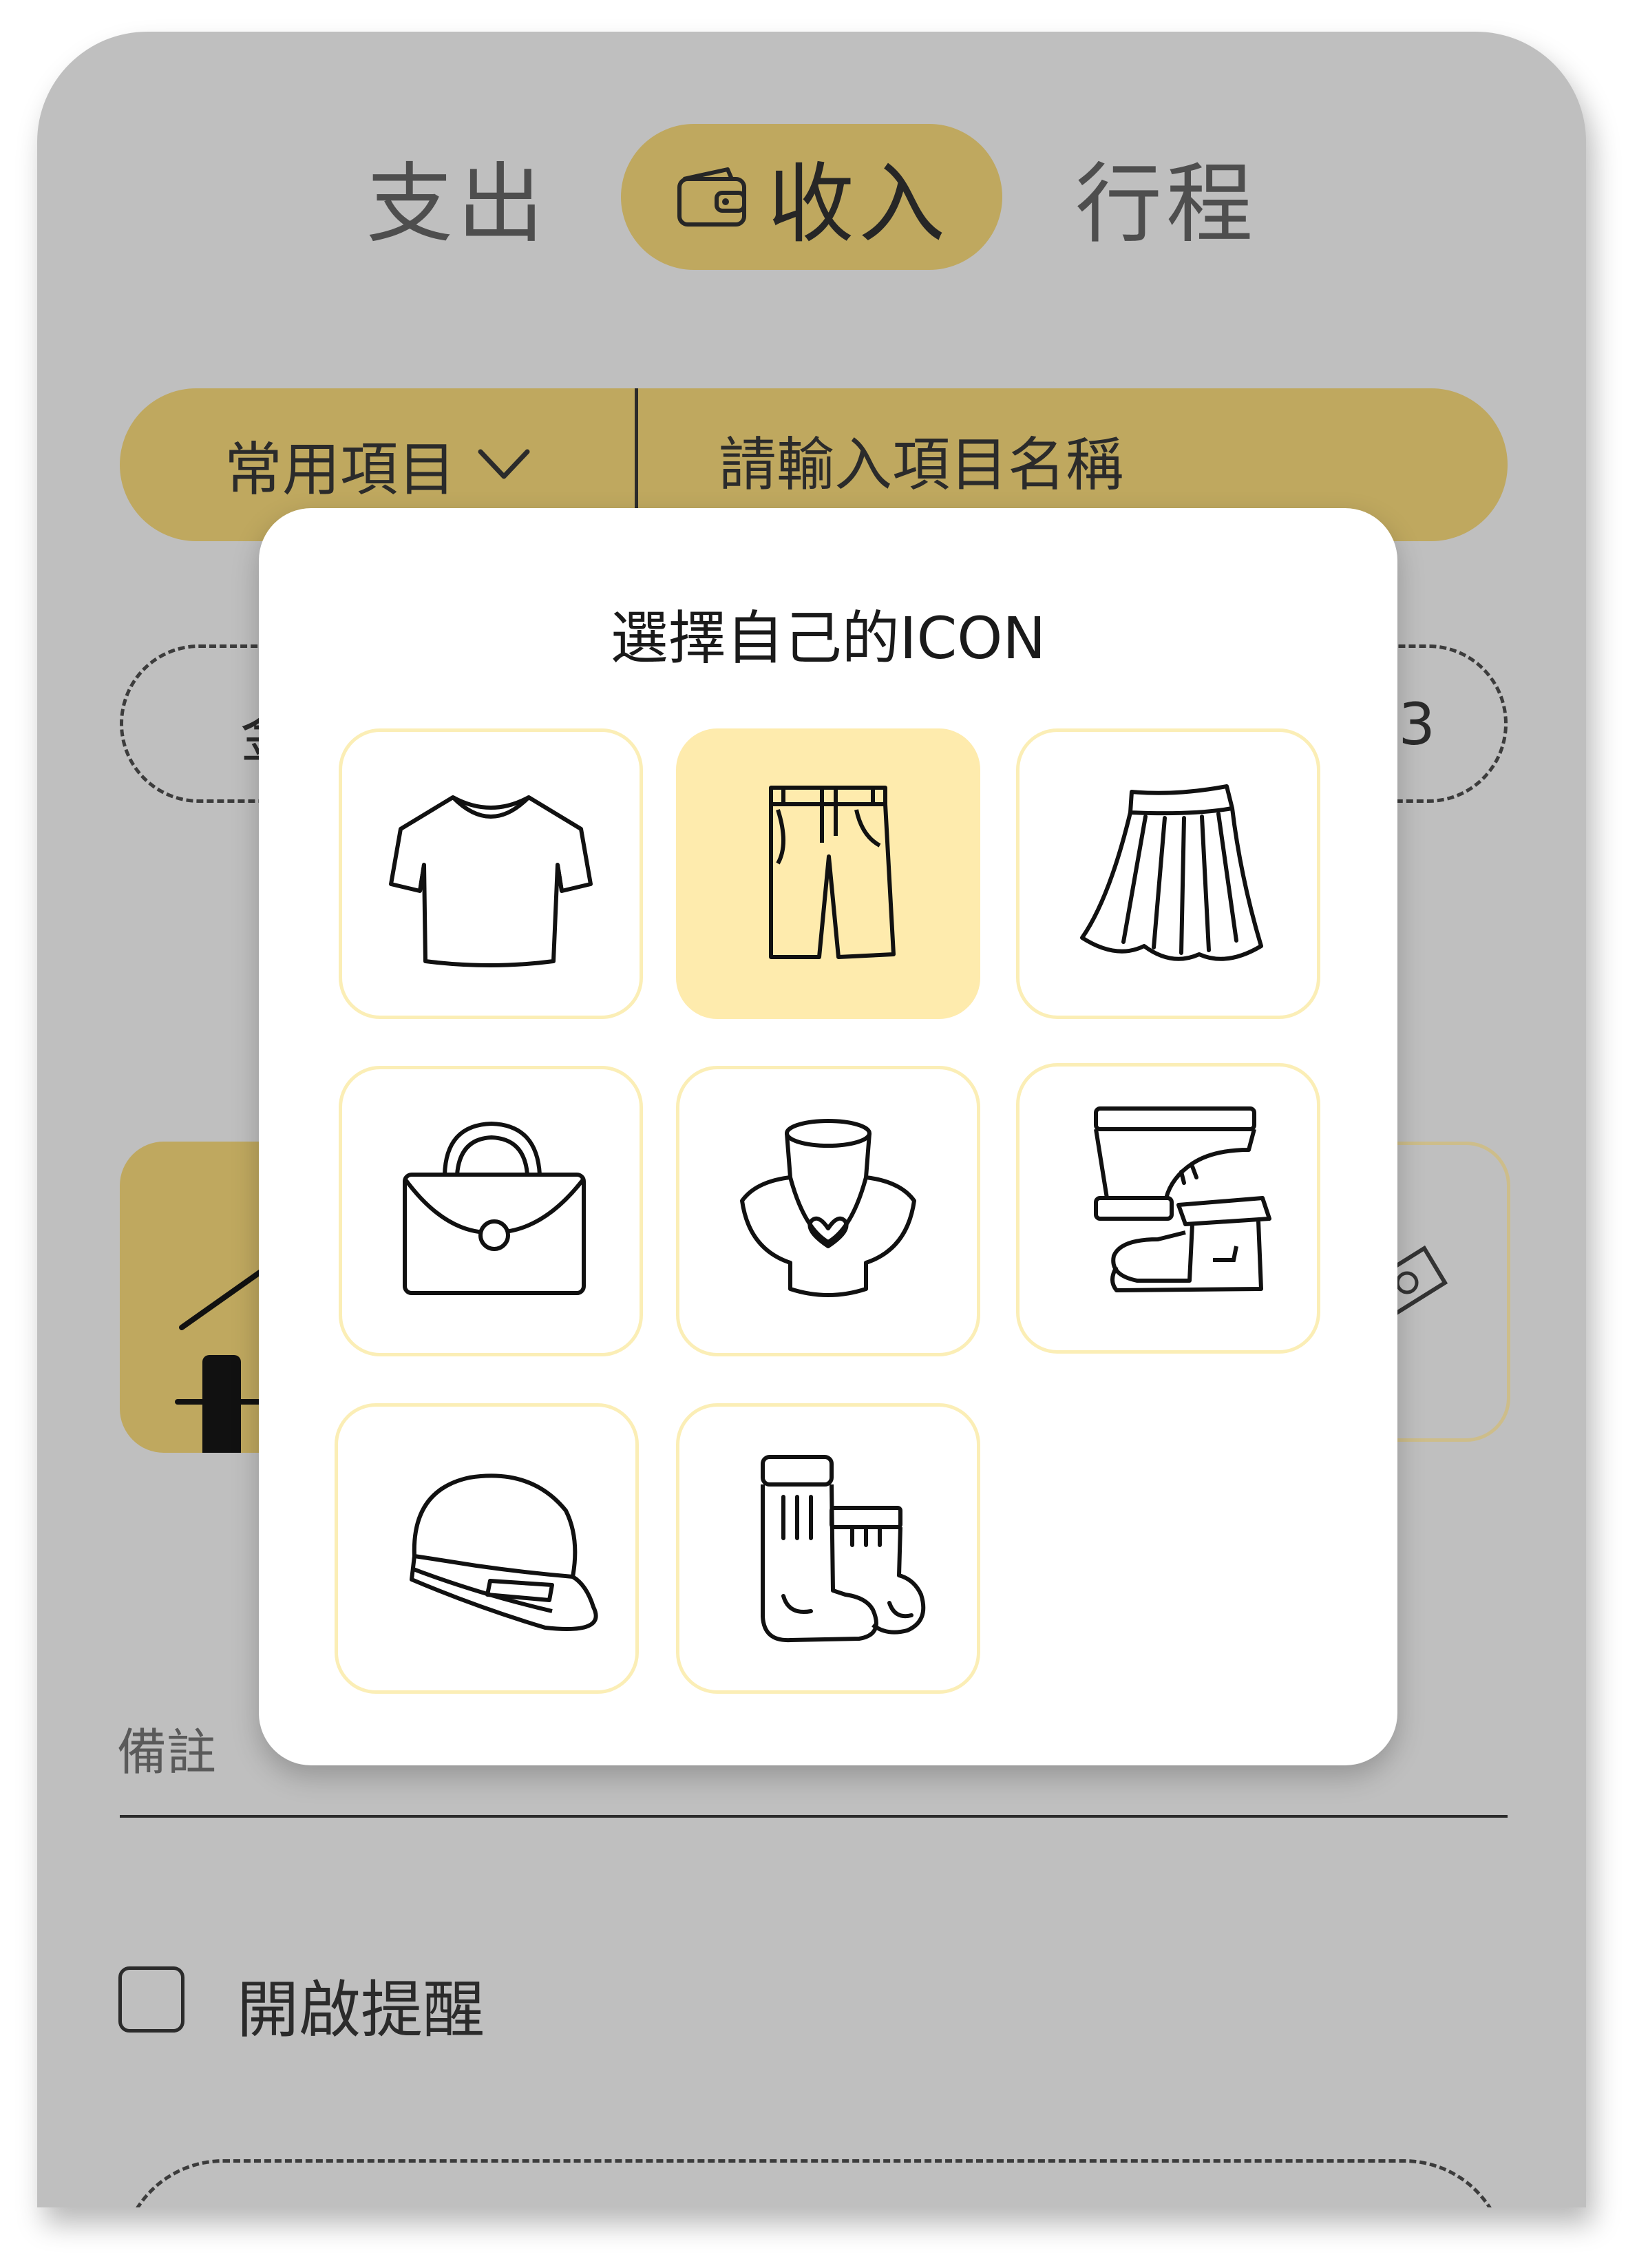 The width and height of the screenshot is (1648, 2268). Describe the element at coordinates (167, 1752) in the screenshot. I see `note-label: 備註` at that location.